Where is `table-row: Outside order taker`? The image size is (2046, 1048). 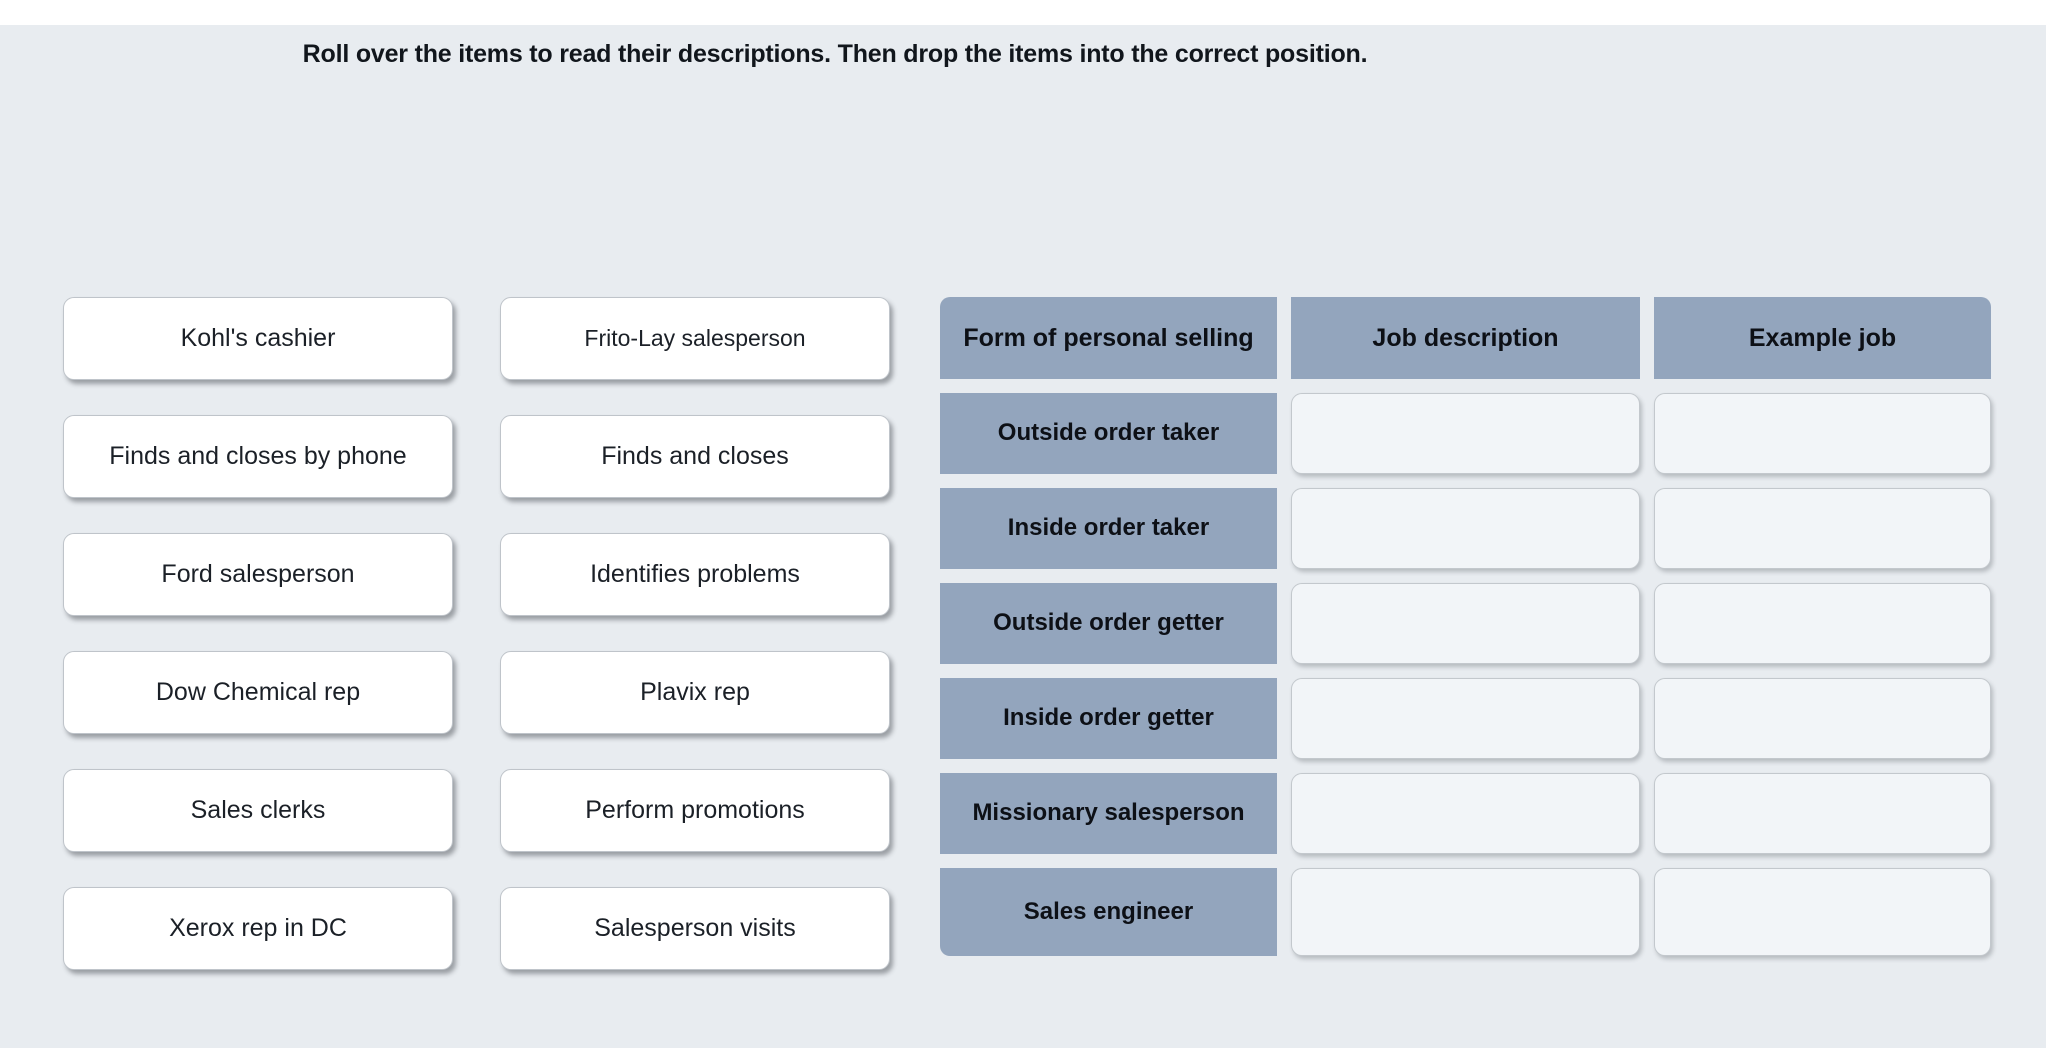 table-row: Outside order taker is located at coordinates (1465, 433).